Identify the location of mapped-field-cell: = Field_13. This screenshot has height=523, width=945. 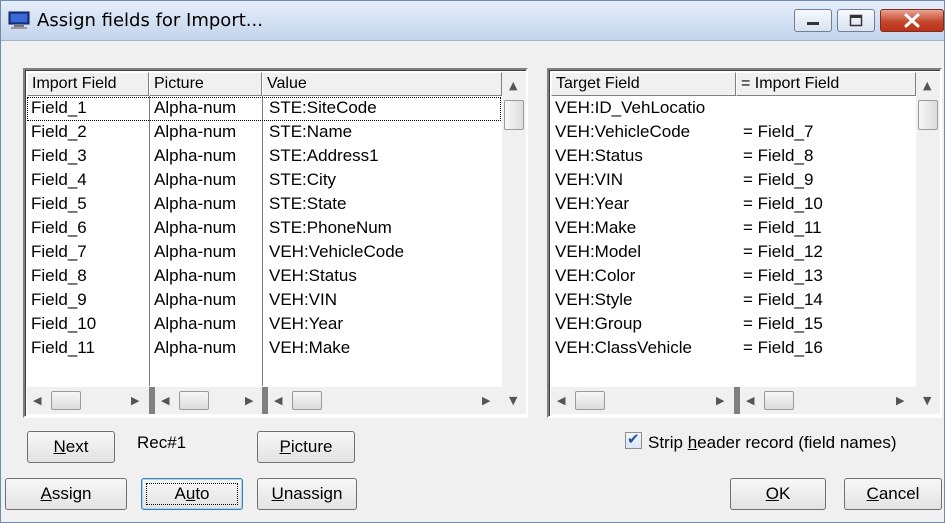
(783, 275).